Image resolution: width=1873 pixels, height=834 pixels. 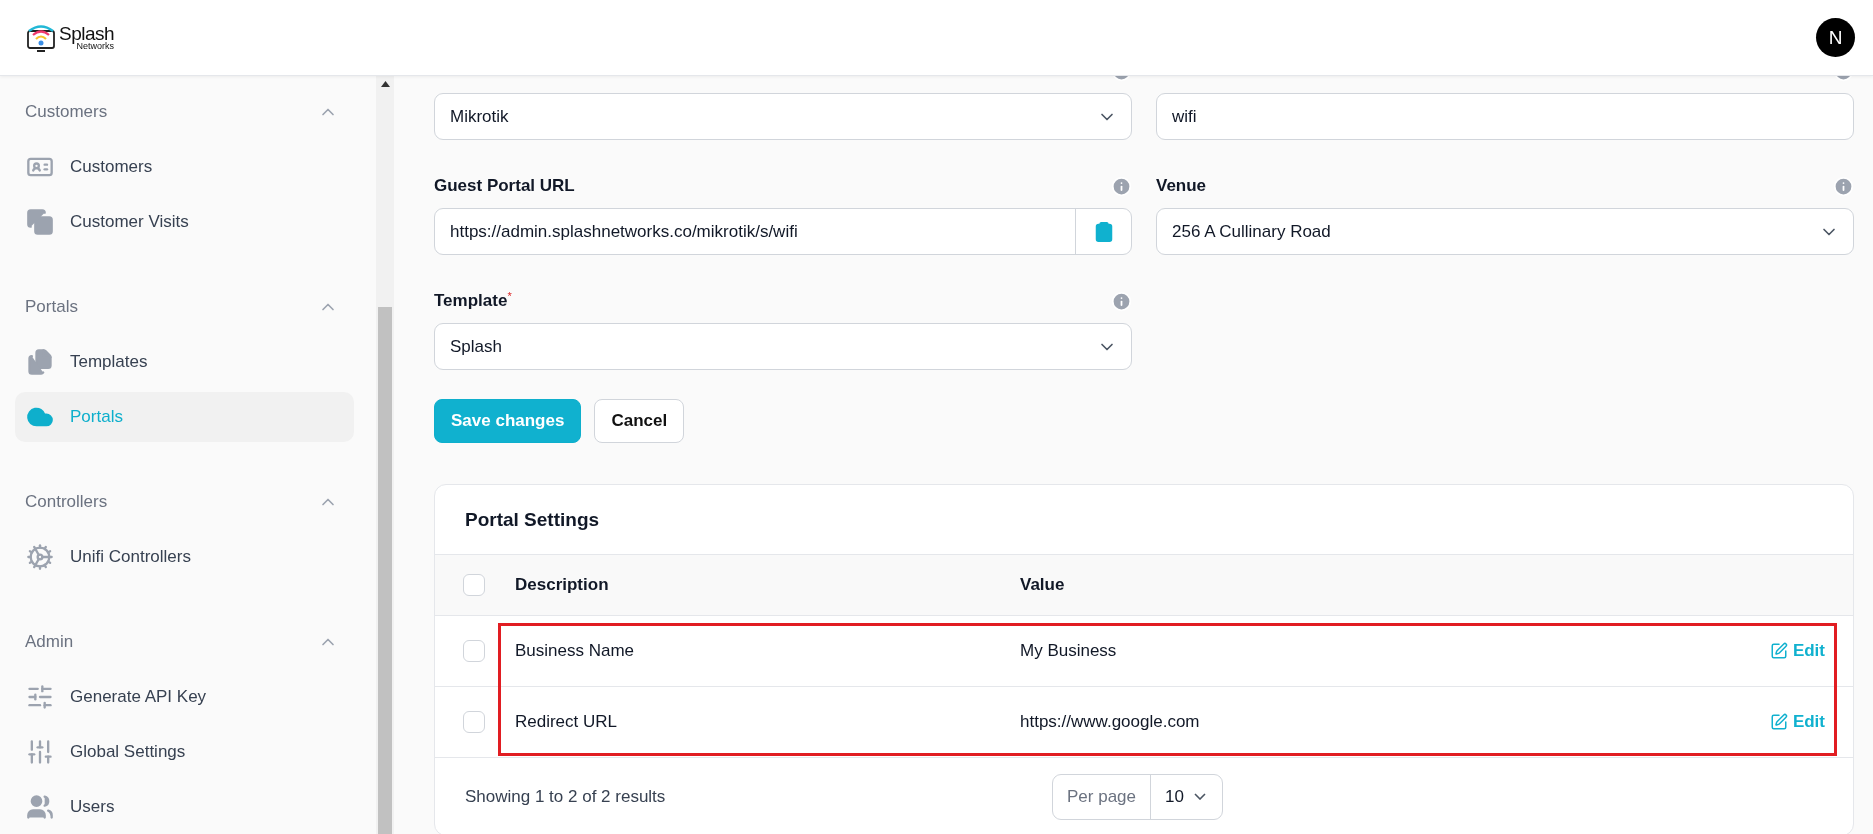 What do you see at coordinates (87, 33) in the screenshot?
I see `logo-text: Splash` at bounding box center [87, 33].